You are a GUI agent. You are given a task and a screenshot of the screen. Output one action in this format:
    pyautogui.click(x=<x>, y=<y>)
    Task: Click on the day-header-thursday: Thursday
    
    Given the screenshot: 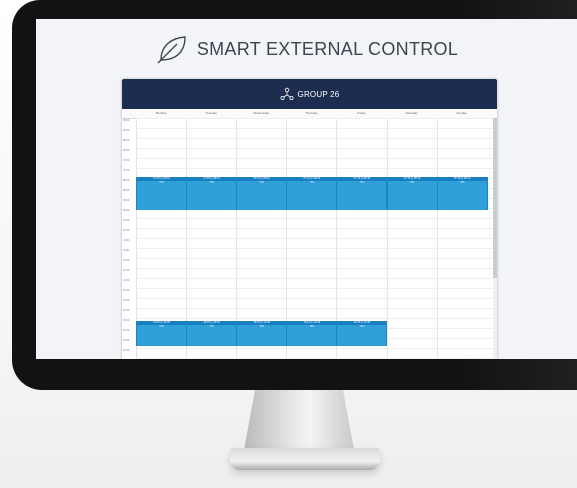 What is the action you would take?
    pyautogui.click(x=311, y=113)
    